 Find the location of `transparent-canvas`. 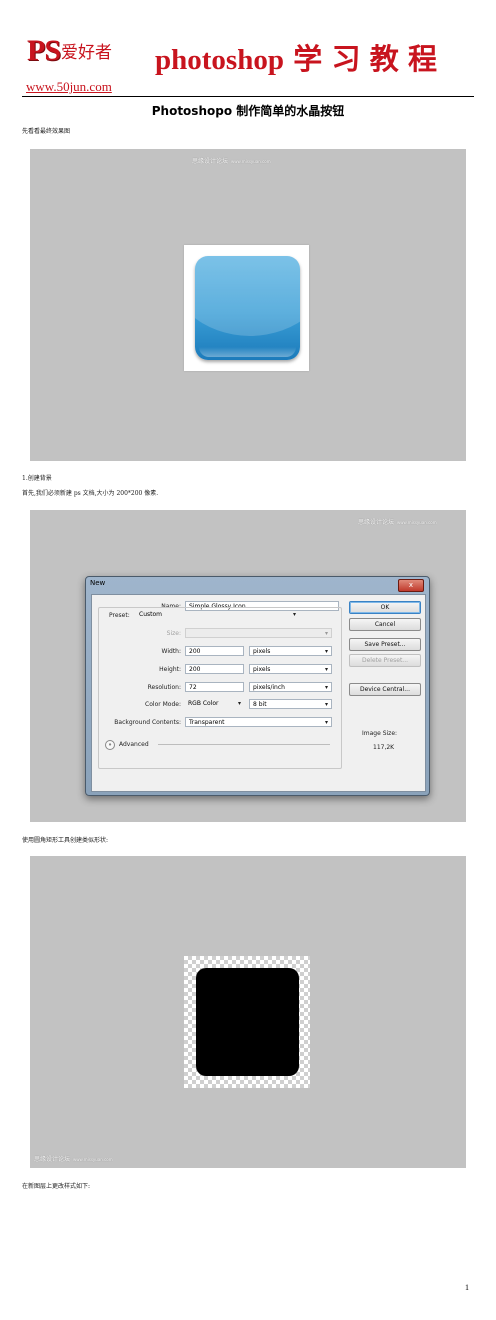

transparent-canvas is located at coordinates (247, 1022).